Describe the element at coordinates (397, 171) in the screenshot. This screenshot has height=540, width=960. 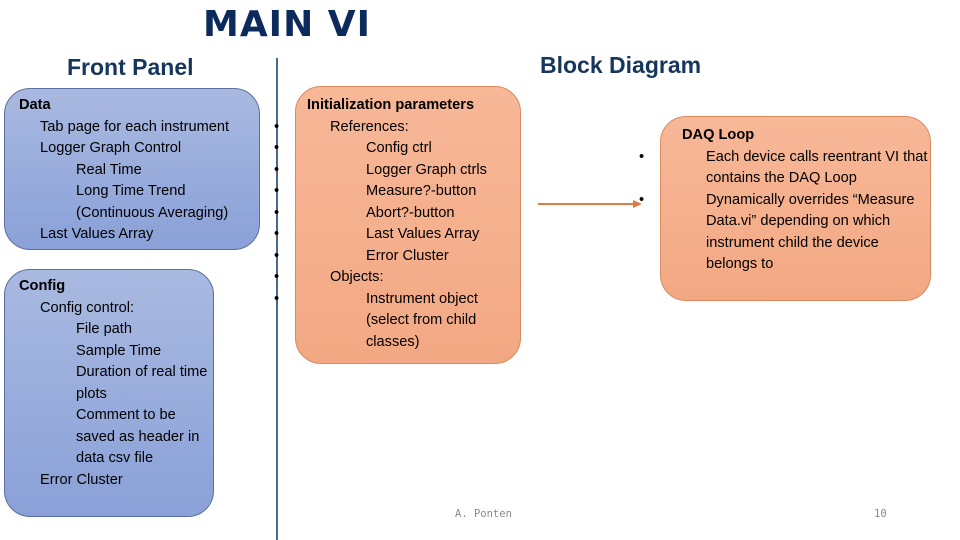
I see `list-item: Logger Graph ctrls` at that location.